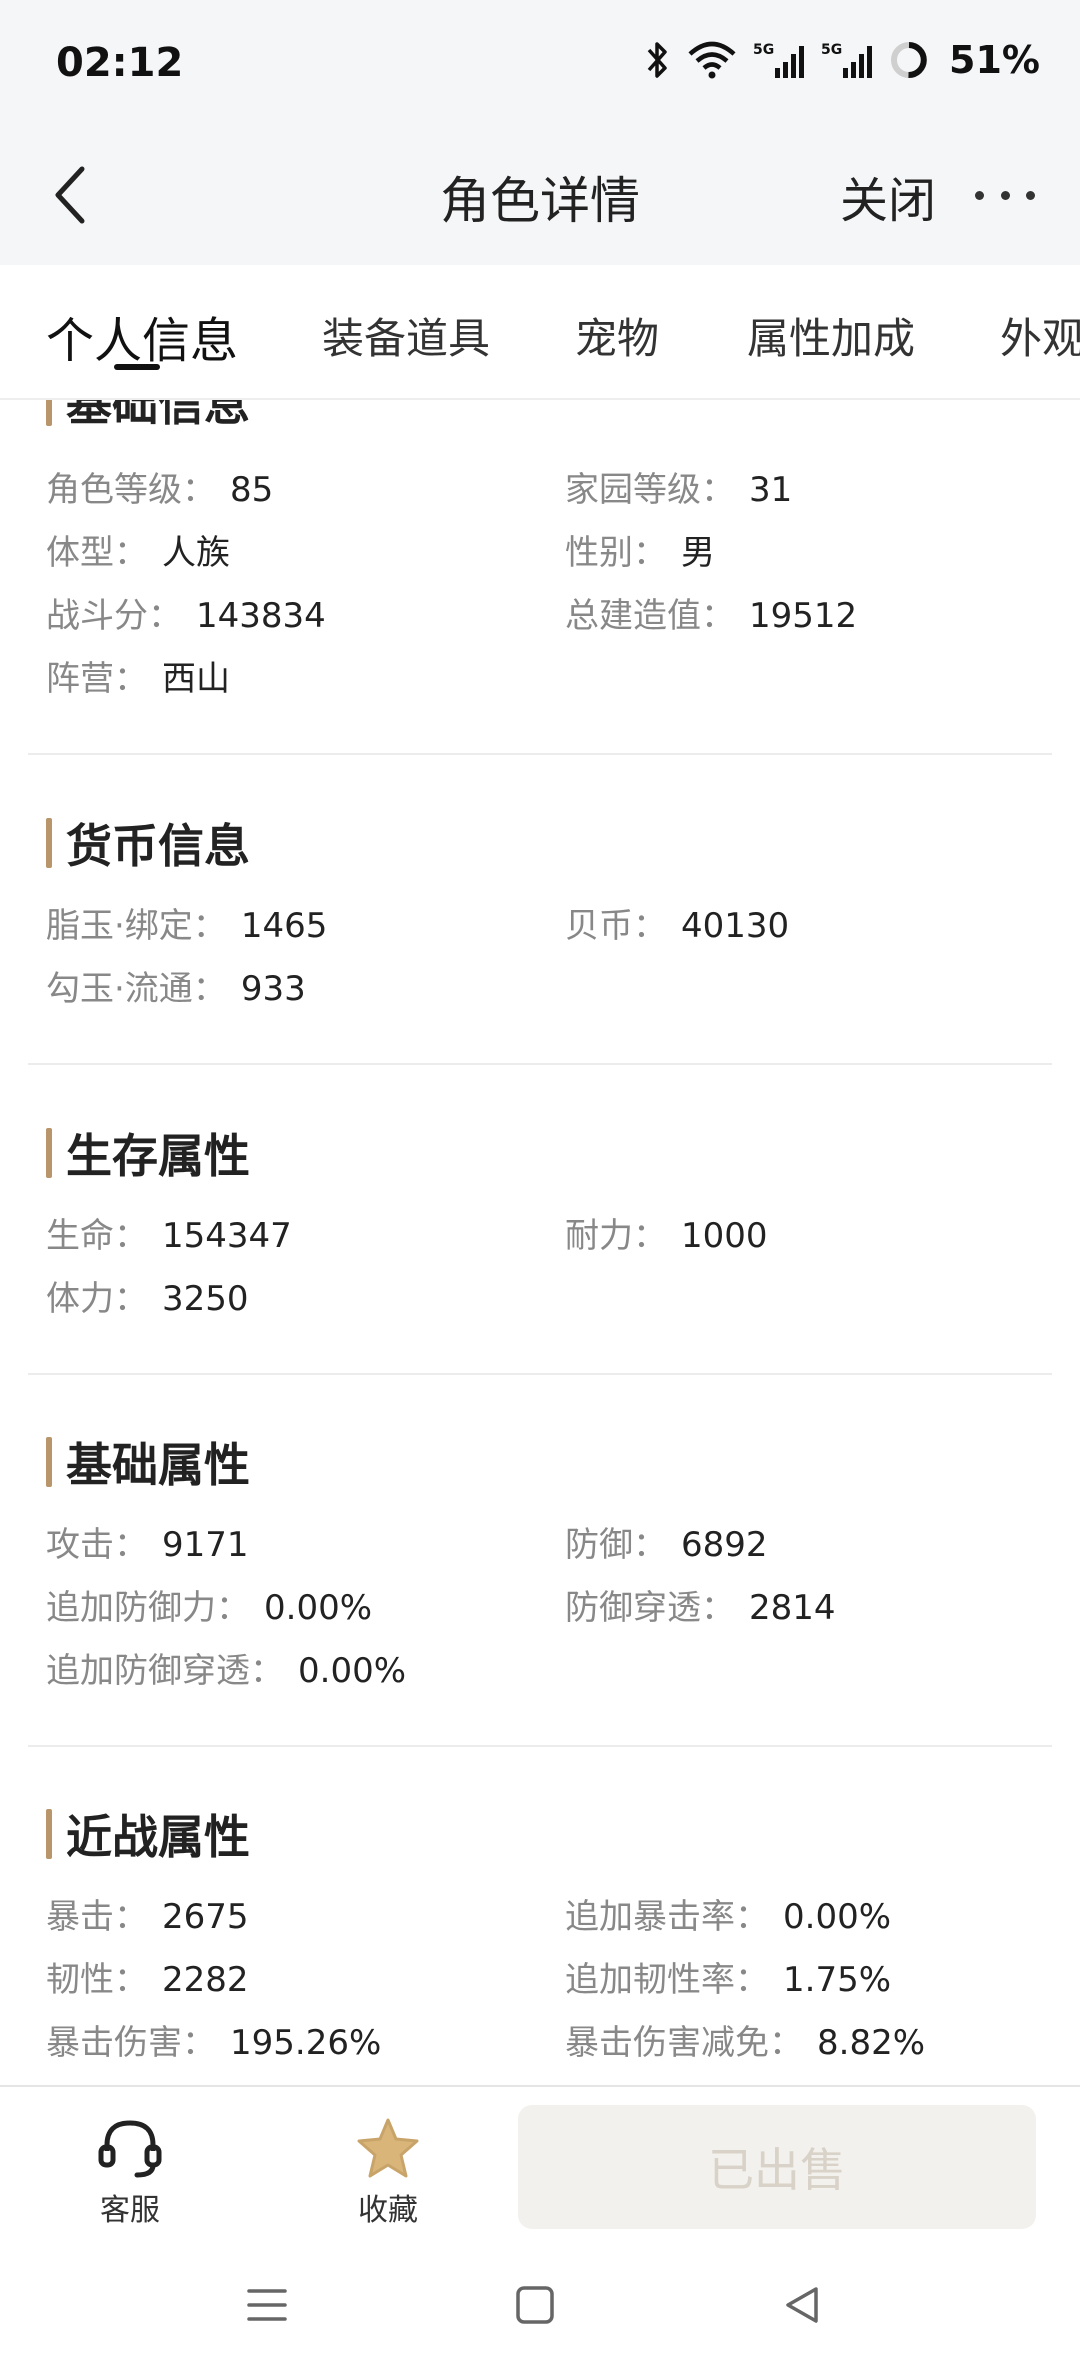  What do you see at coordinates (728, 1917) in the screenshot?
I see `info-row: 追加暴击率： 0.00%` at bounding box center [728, 1917].